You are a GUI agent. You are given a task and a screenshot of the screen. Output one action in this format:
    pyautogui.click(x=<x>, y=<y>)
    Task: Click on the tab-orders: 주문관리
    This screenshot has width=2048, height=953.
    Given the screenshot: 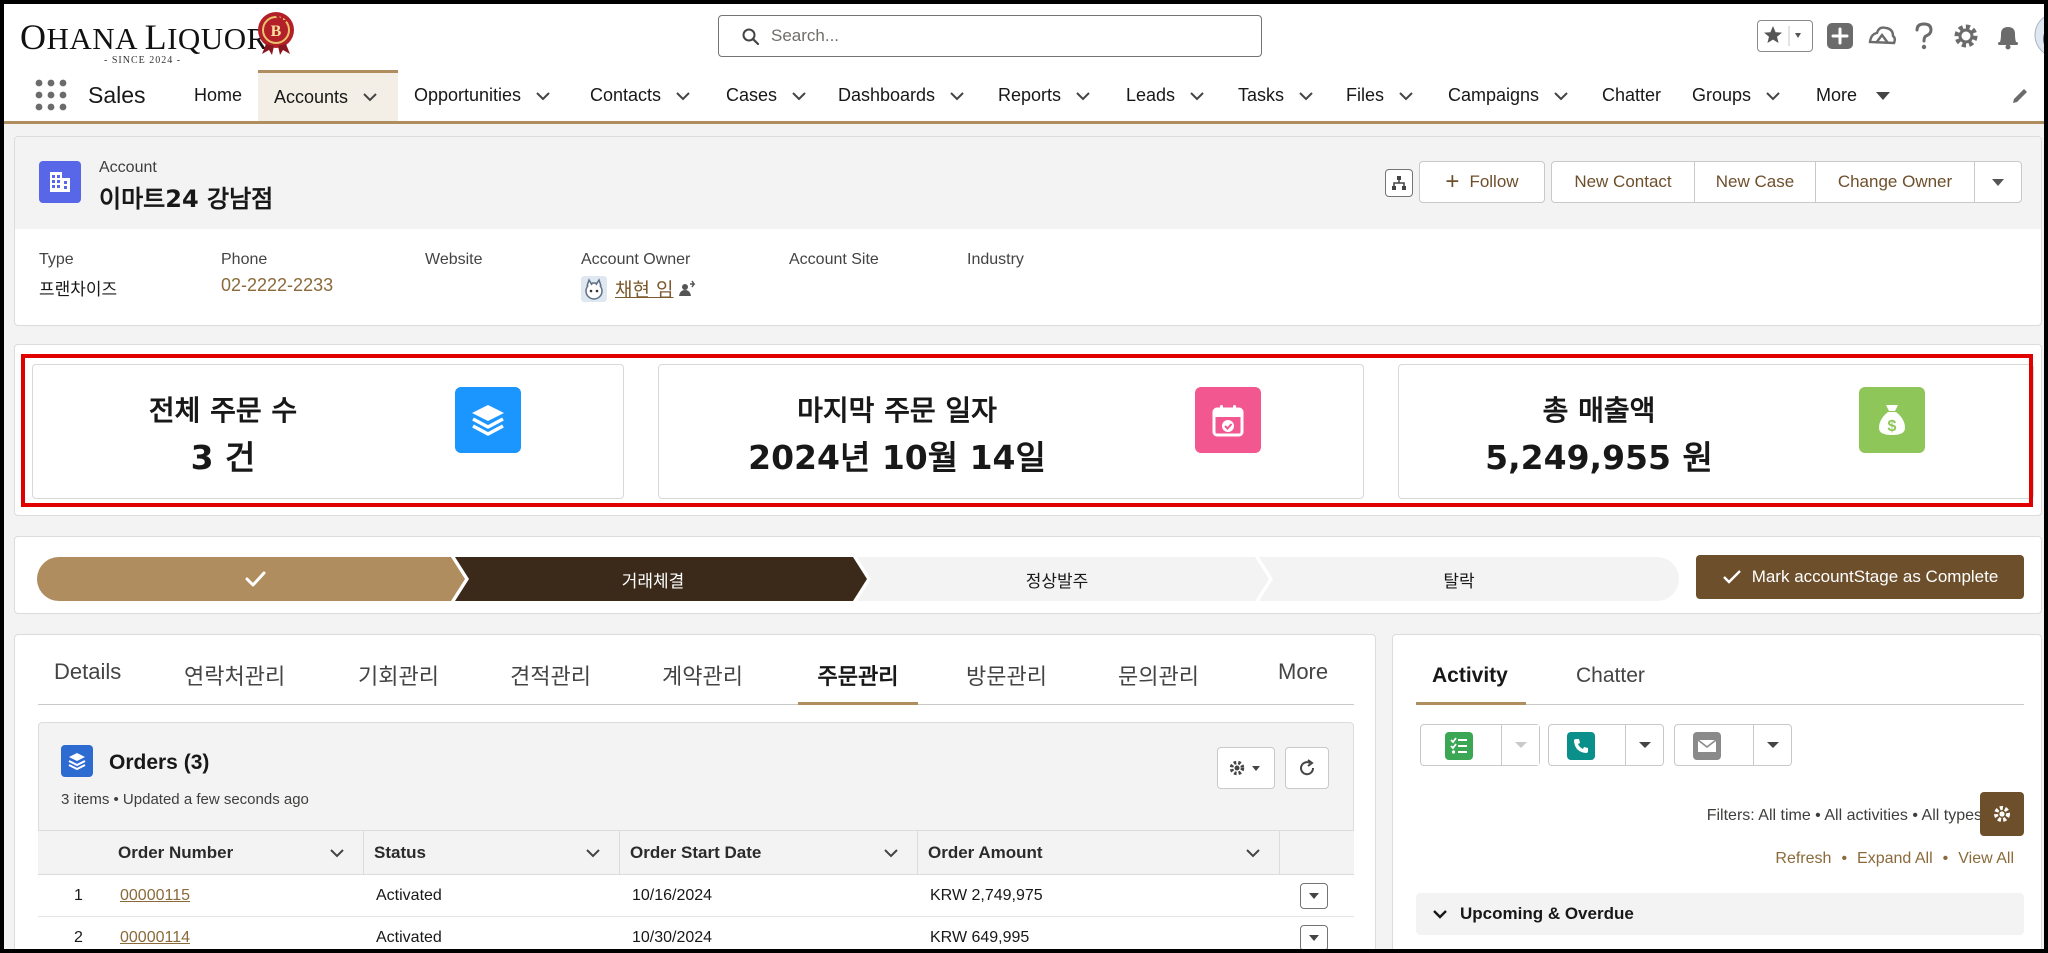 What is the action you would take?
    pyautogui.click(x=858, y=682)
    